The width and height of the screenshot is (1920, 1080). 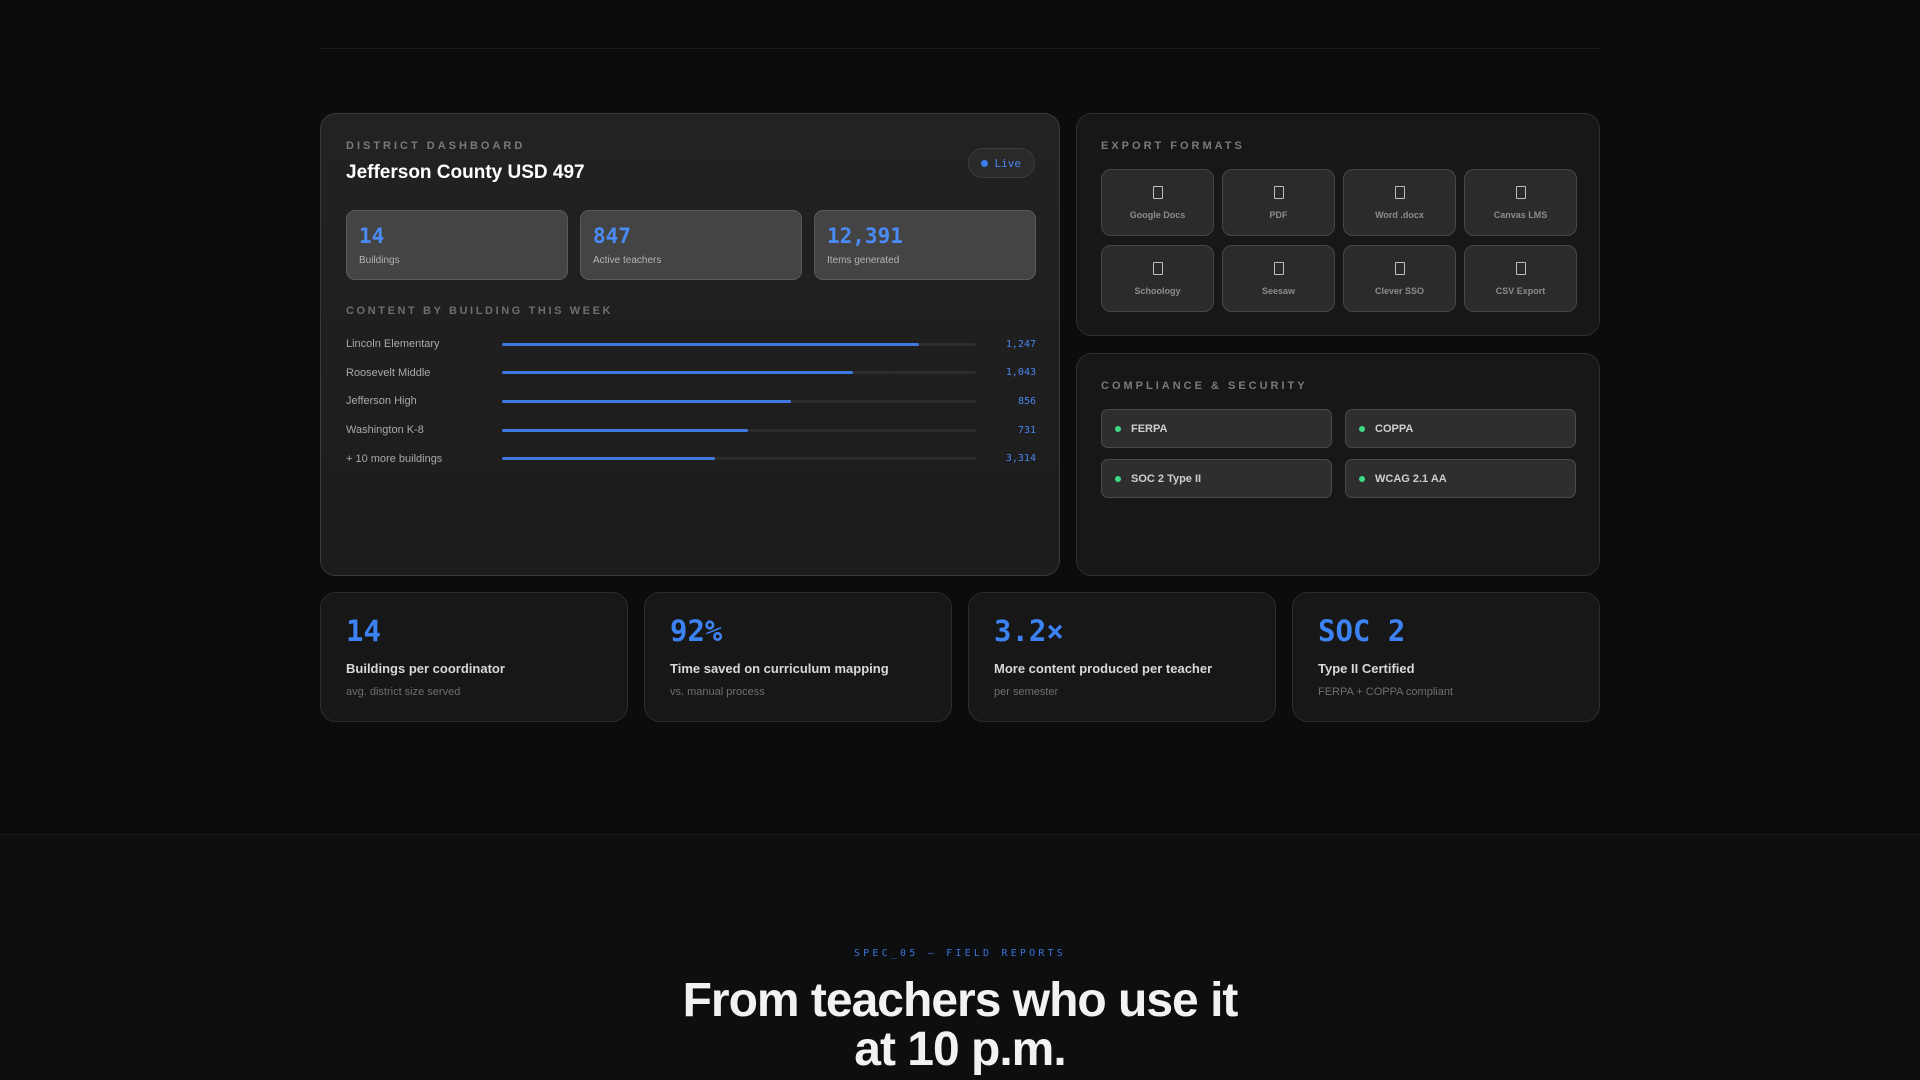 I want to click on building-row: Jefferson High 856, so click(x=691, y=401).